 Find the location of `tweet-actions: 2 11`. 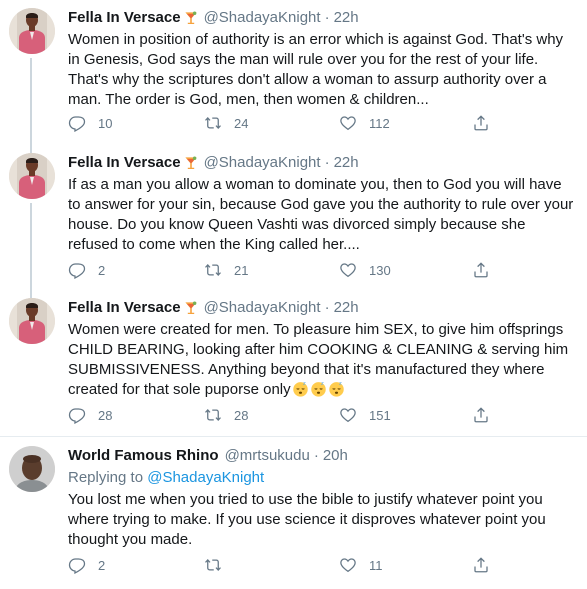

tweet-actions: 2 11 is located at coordinates (318, 566).